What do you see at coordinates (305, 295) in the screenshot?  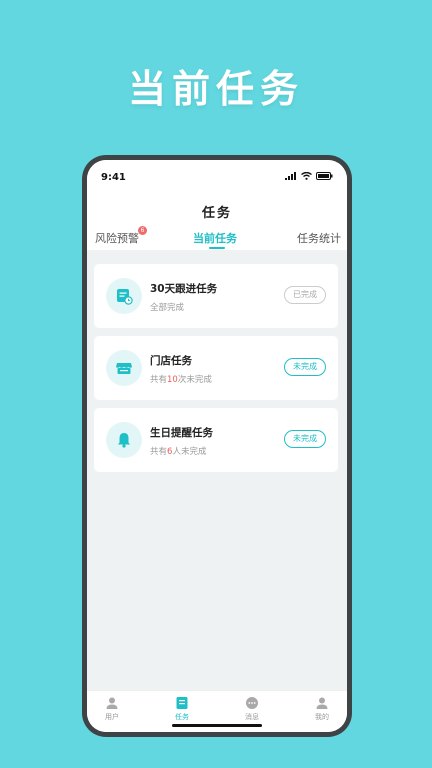 I see `completed-button: 已完成` at bounding box center [305, 295].